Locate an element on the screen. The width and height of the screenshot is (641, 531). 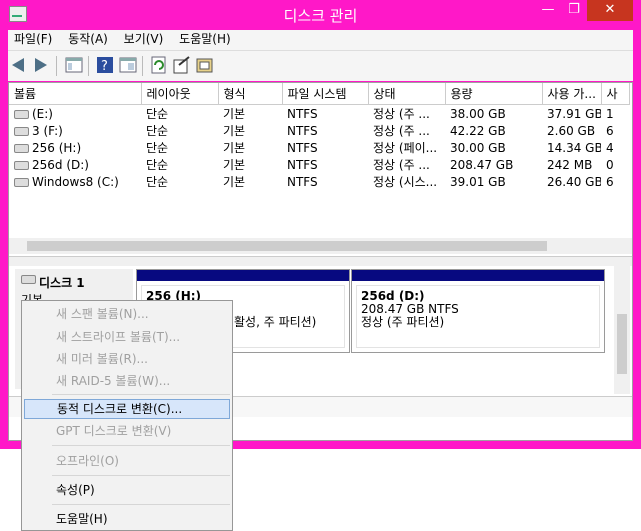
col-volume: 볼륨 is located at coordinates (75, 94).